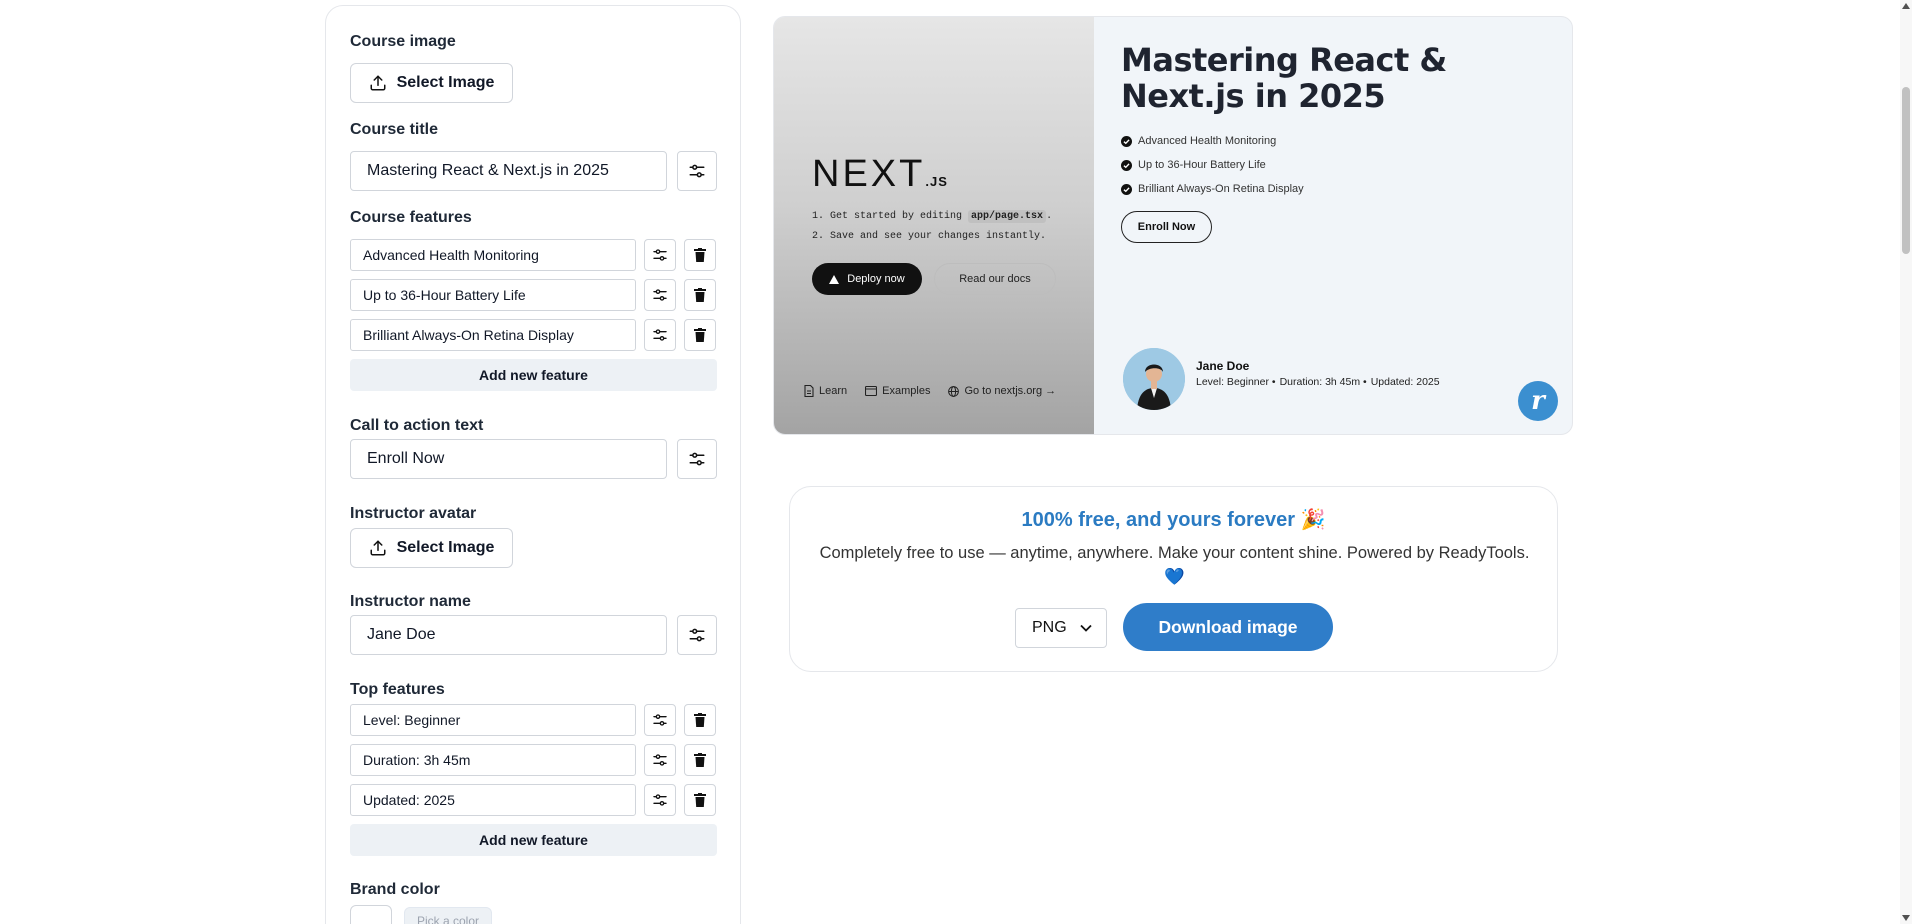 This screenshot has height=924, width=1912. Describe the element at coordinates (1007, 216) in the screenshot. I see `step-1-code: app/page.tsx` at that location.